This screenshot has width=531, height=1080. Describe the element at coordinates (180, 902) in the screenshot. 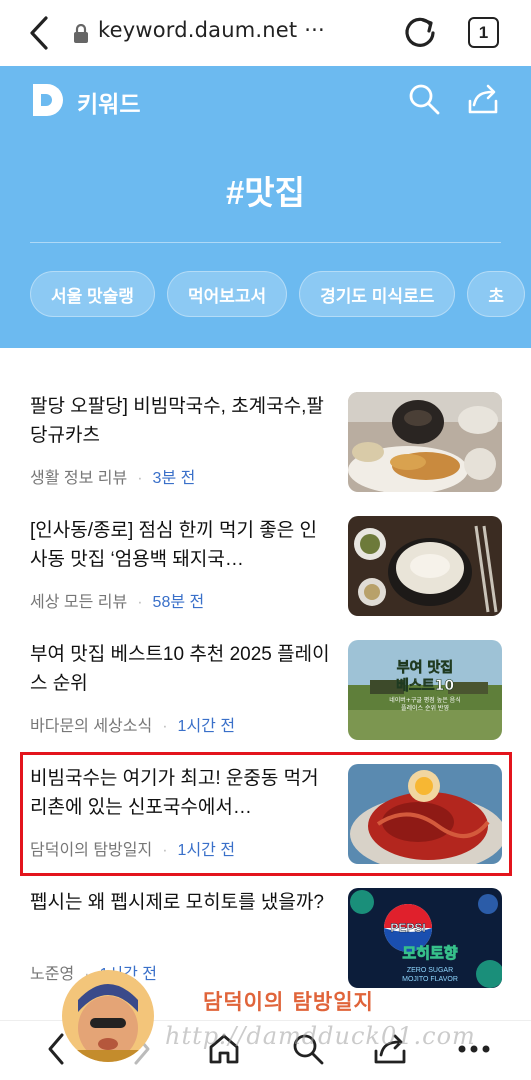

I see `article-title: 펩시는 왜 펩시제로 모히토를 냈을까?` at that location.